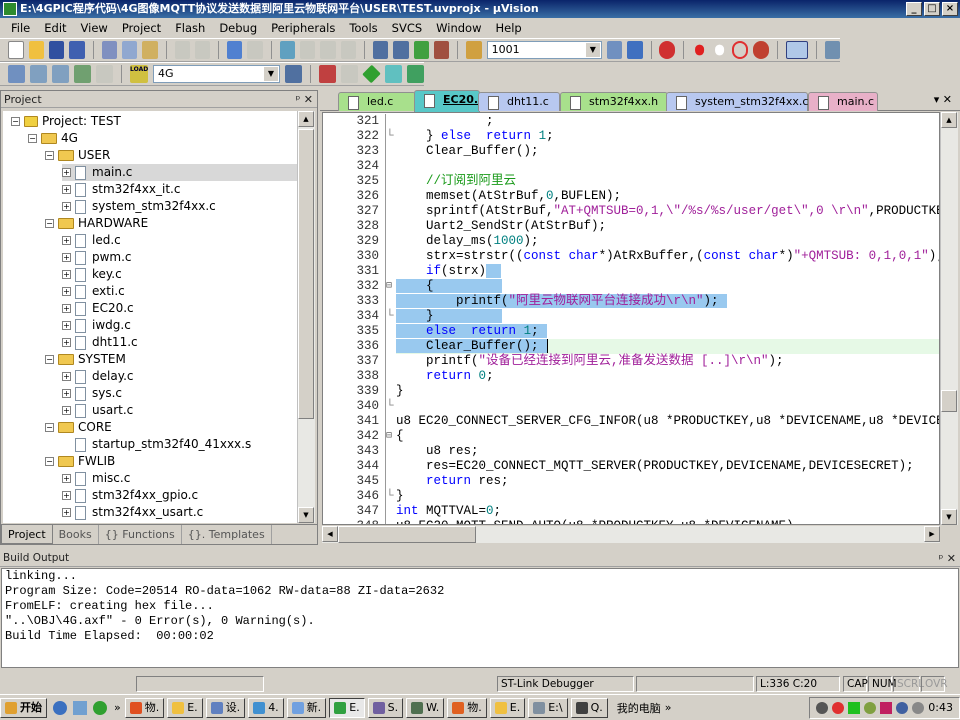 The image size is (960, 720). Describe the element at coordinates (97, 257) in the screenshot. I see `tree-item-file: + pwm.c` at that location.